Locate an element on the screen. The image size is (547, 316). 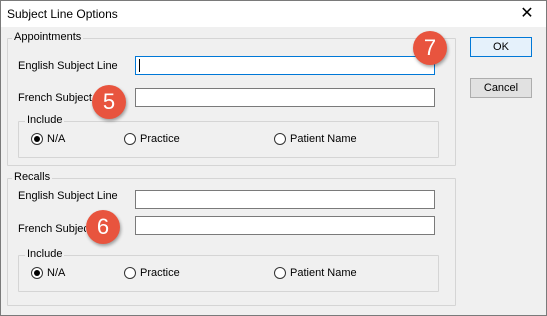
recalls-radio-patient-name: Patient Name is located at coordinates (315, 273).